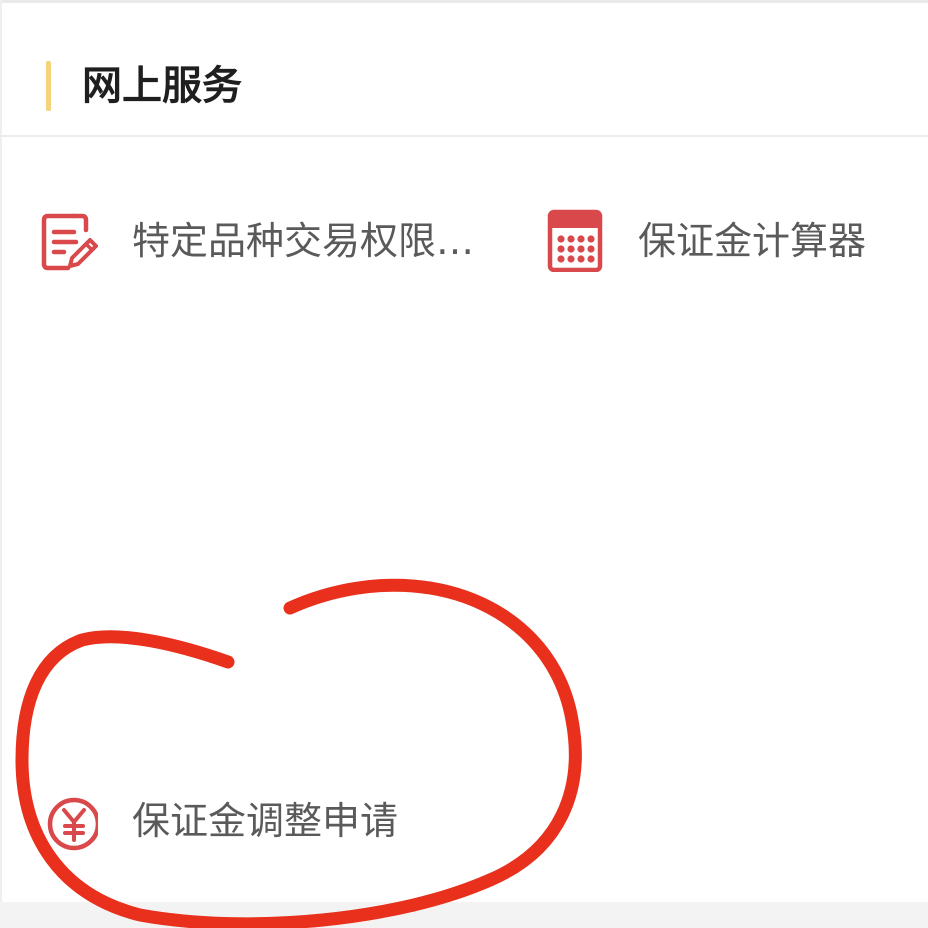  Describe the element at coordinates (162, 86) in the screenshot. I see `section-title: 网上服务` at that location.